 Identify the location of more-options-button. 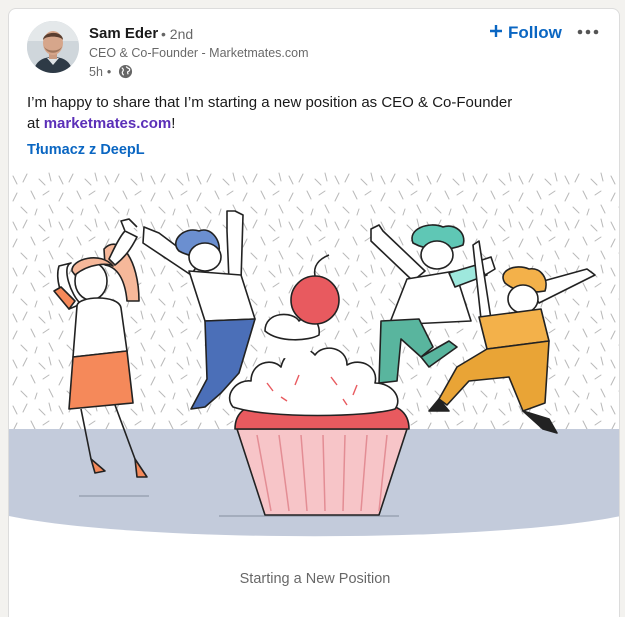
(588, 32).